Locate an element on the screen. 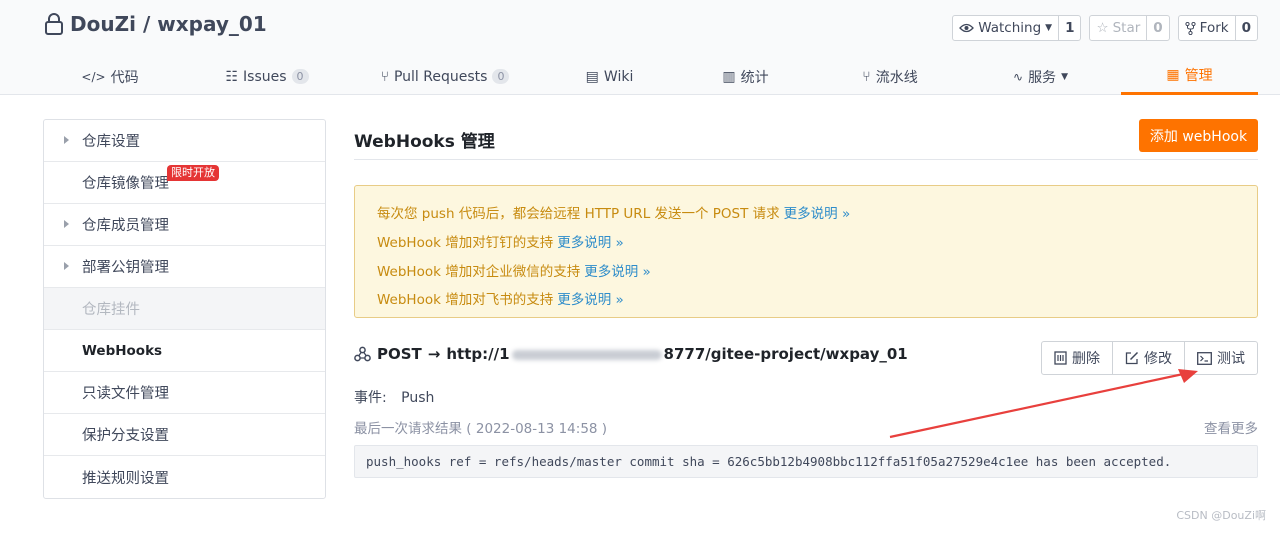  notice-line: WebHook 增加对飞书的支持 更多说明 » is located at coordinates (806, 298).